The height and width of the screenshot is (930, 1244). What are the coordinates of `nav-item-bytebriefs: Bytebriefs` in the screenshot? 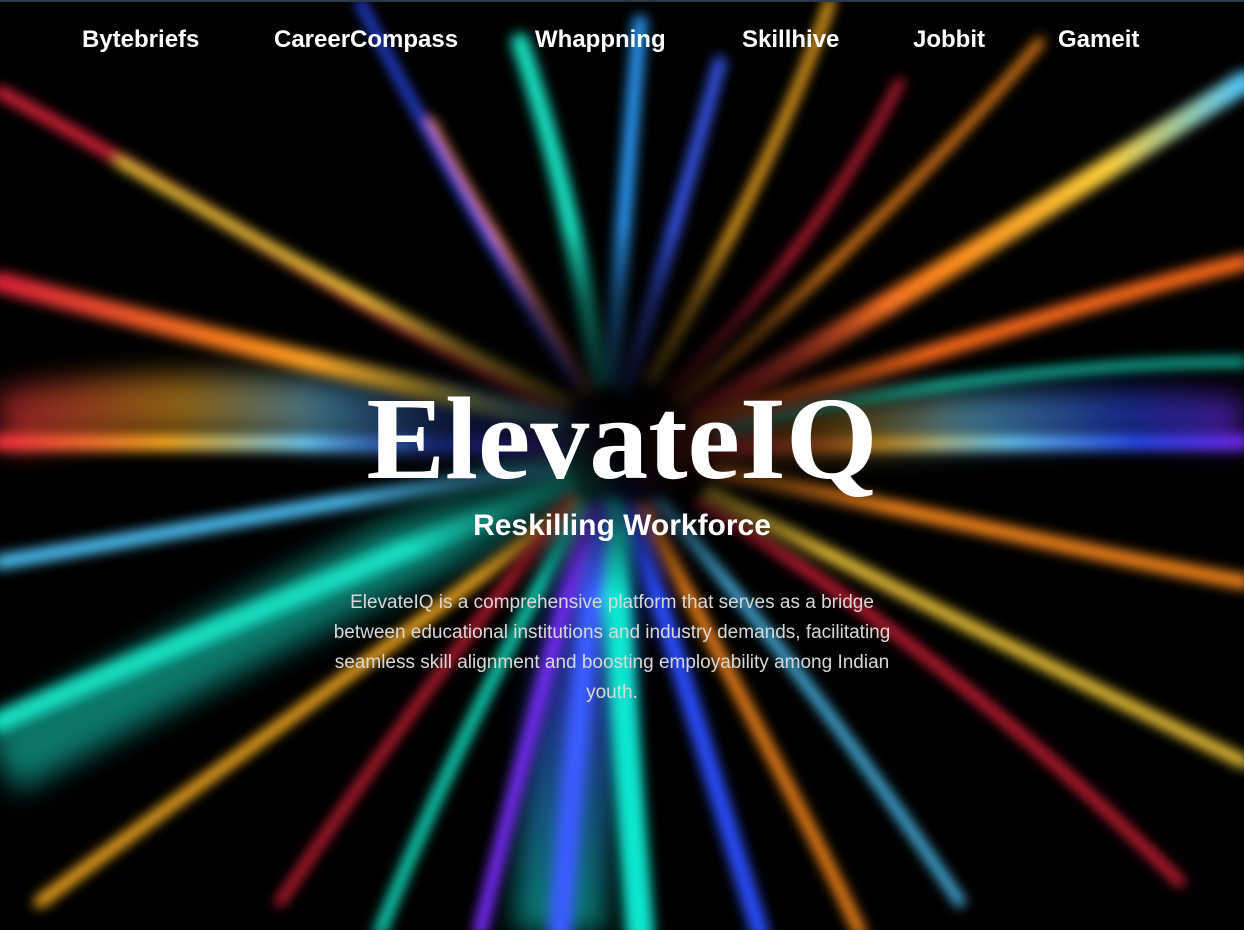 It's located at (140, 40).